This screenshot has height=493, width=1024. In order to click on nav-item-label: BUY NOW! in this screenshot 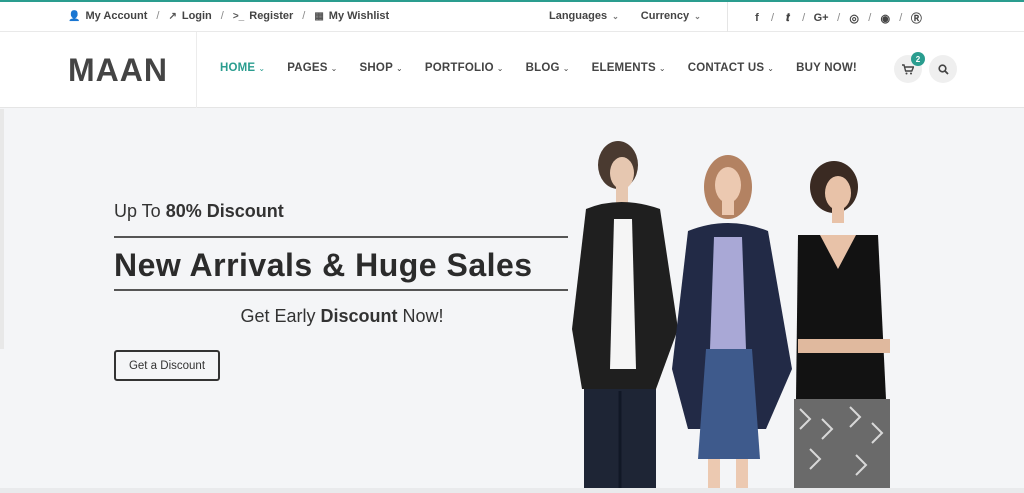, I will do `click(826, 68)`.